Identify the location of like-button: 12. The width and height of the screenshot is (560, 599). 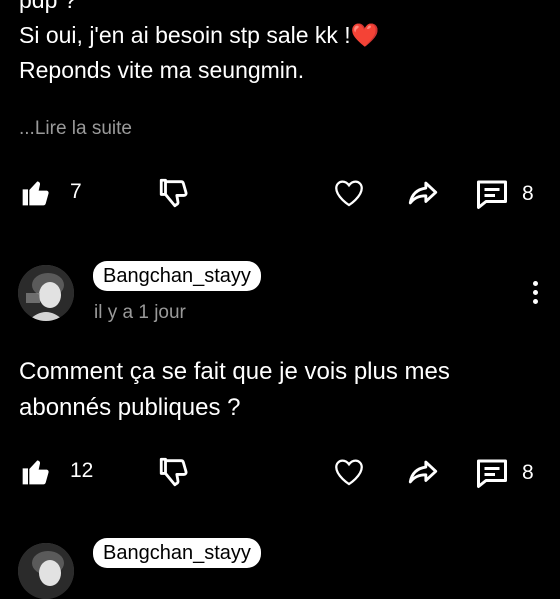
(56, 471).